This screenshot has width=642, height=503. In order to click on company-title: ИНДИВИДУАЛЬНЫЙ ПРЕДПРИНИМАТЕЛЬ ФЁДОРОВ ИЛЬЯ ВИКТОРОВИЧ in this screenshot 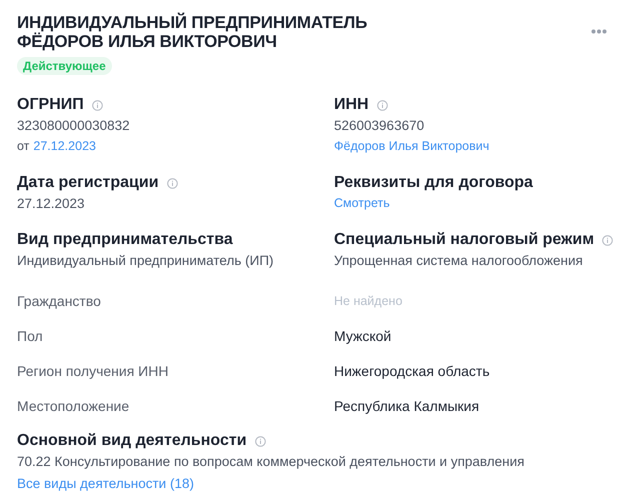, I will do `click(192, 32)`.